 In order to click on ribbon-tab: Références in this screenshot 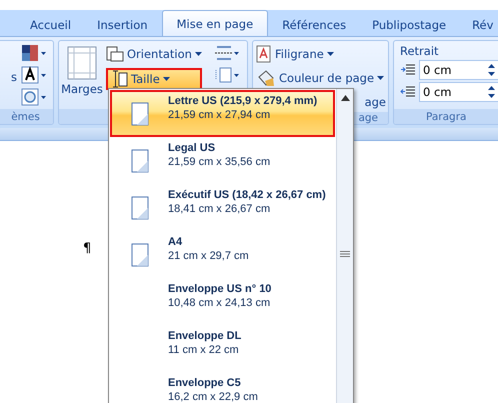, I will do `click(314, 24)`.